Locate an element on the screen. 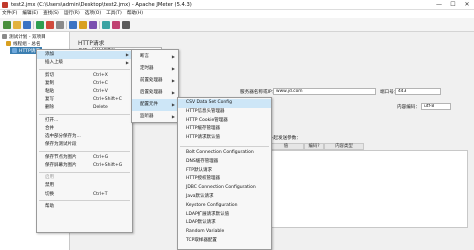  scrollbar is located at coordinates (457, 241).